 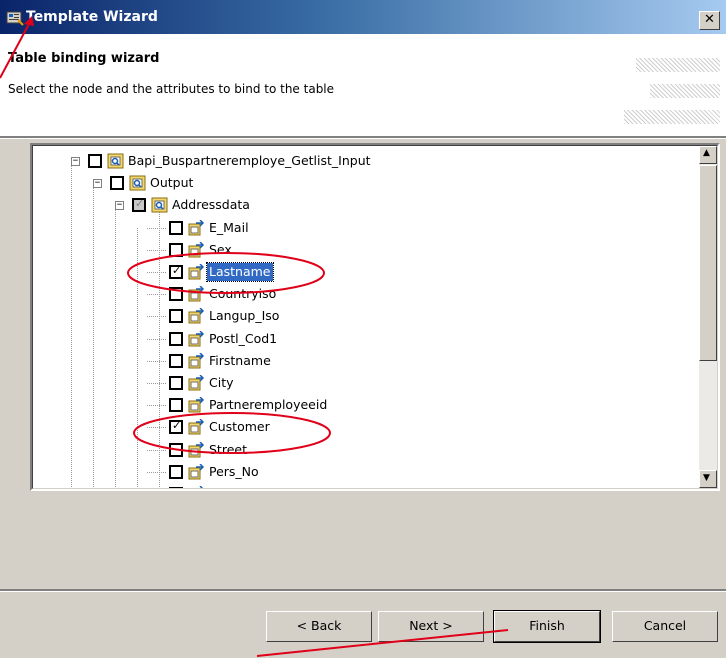 What do you see at coordinates (363, 427) in the screenshot?
I see `tree-attribute-row: ✓ Customer` at bounding box center [363, 427].